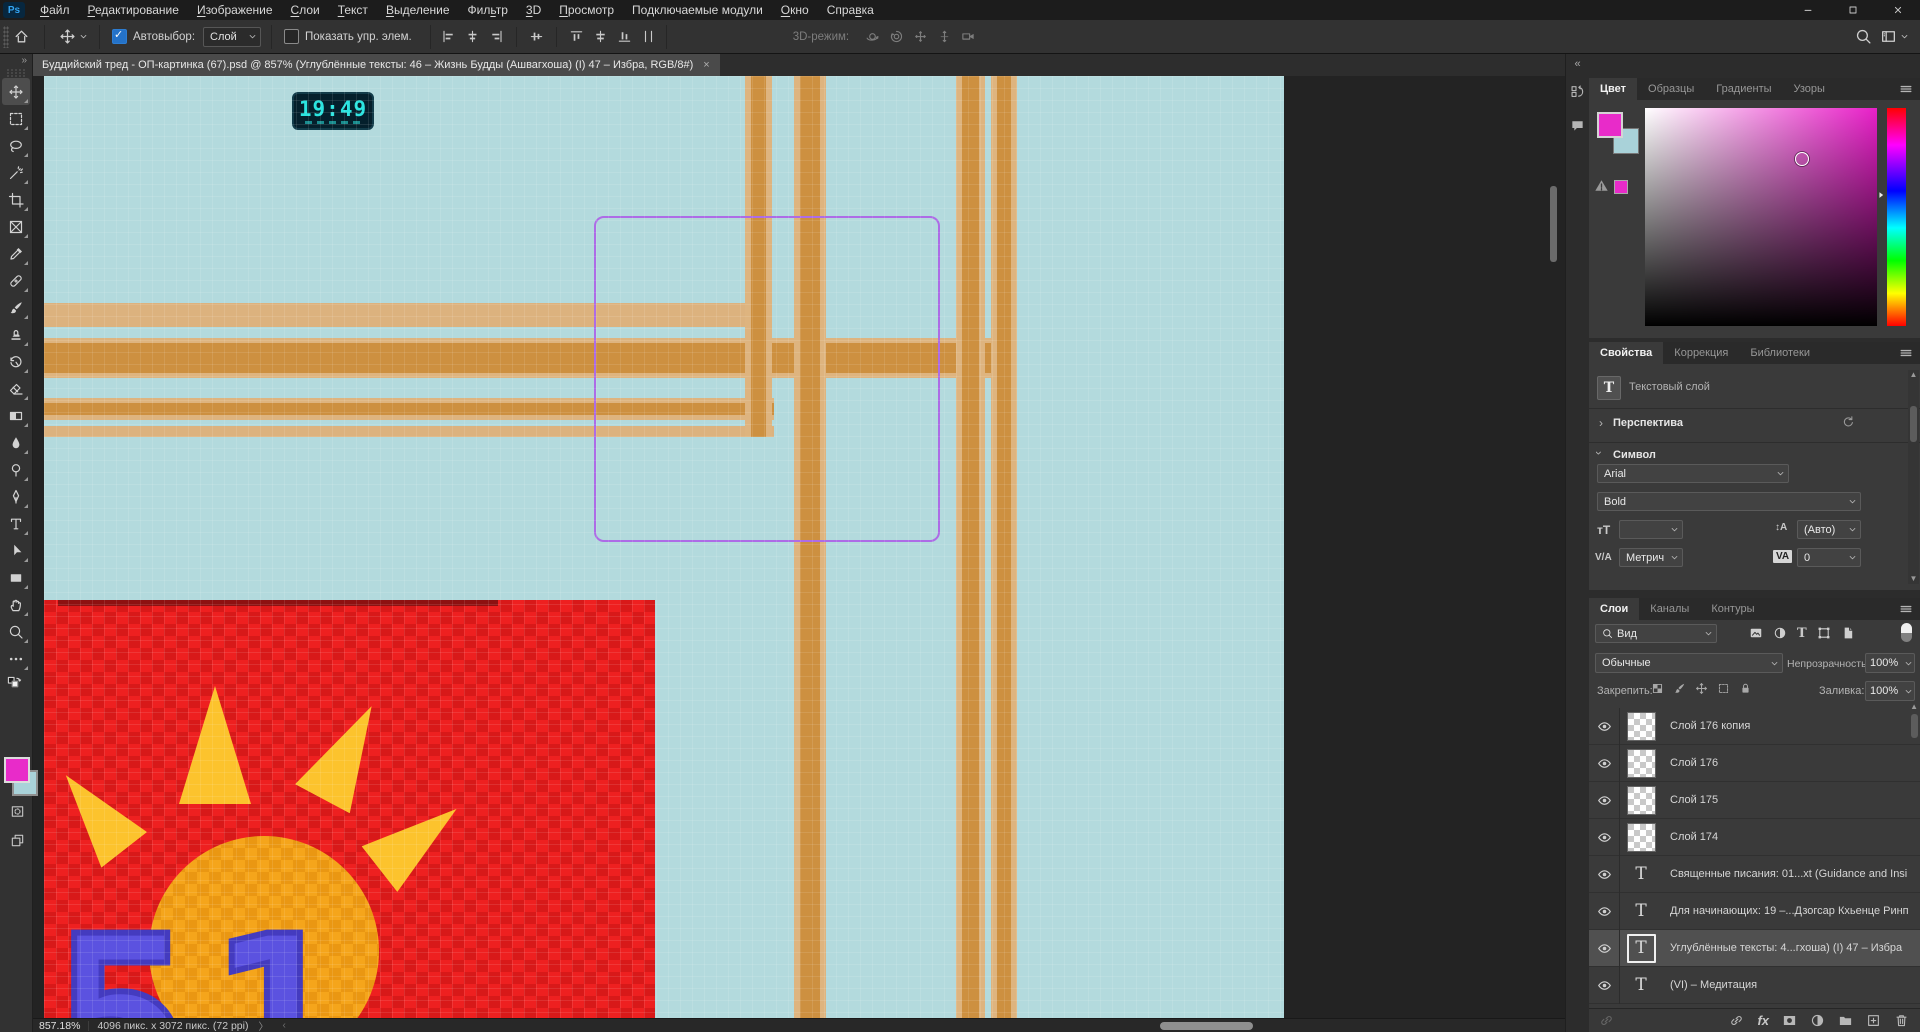 The image size is (1920, 1032). What do you see at coordinates (1863, 36) in the screenshot?
I see `search-button` at bounding box center [1863, 36].